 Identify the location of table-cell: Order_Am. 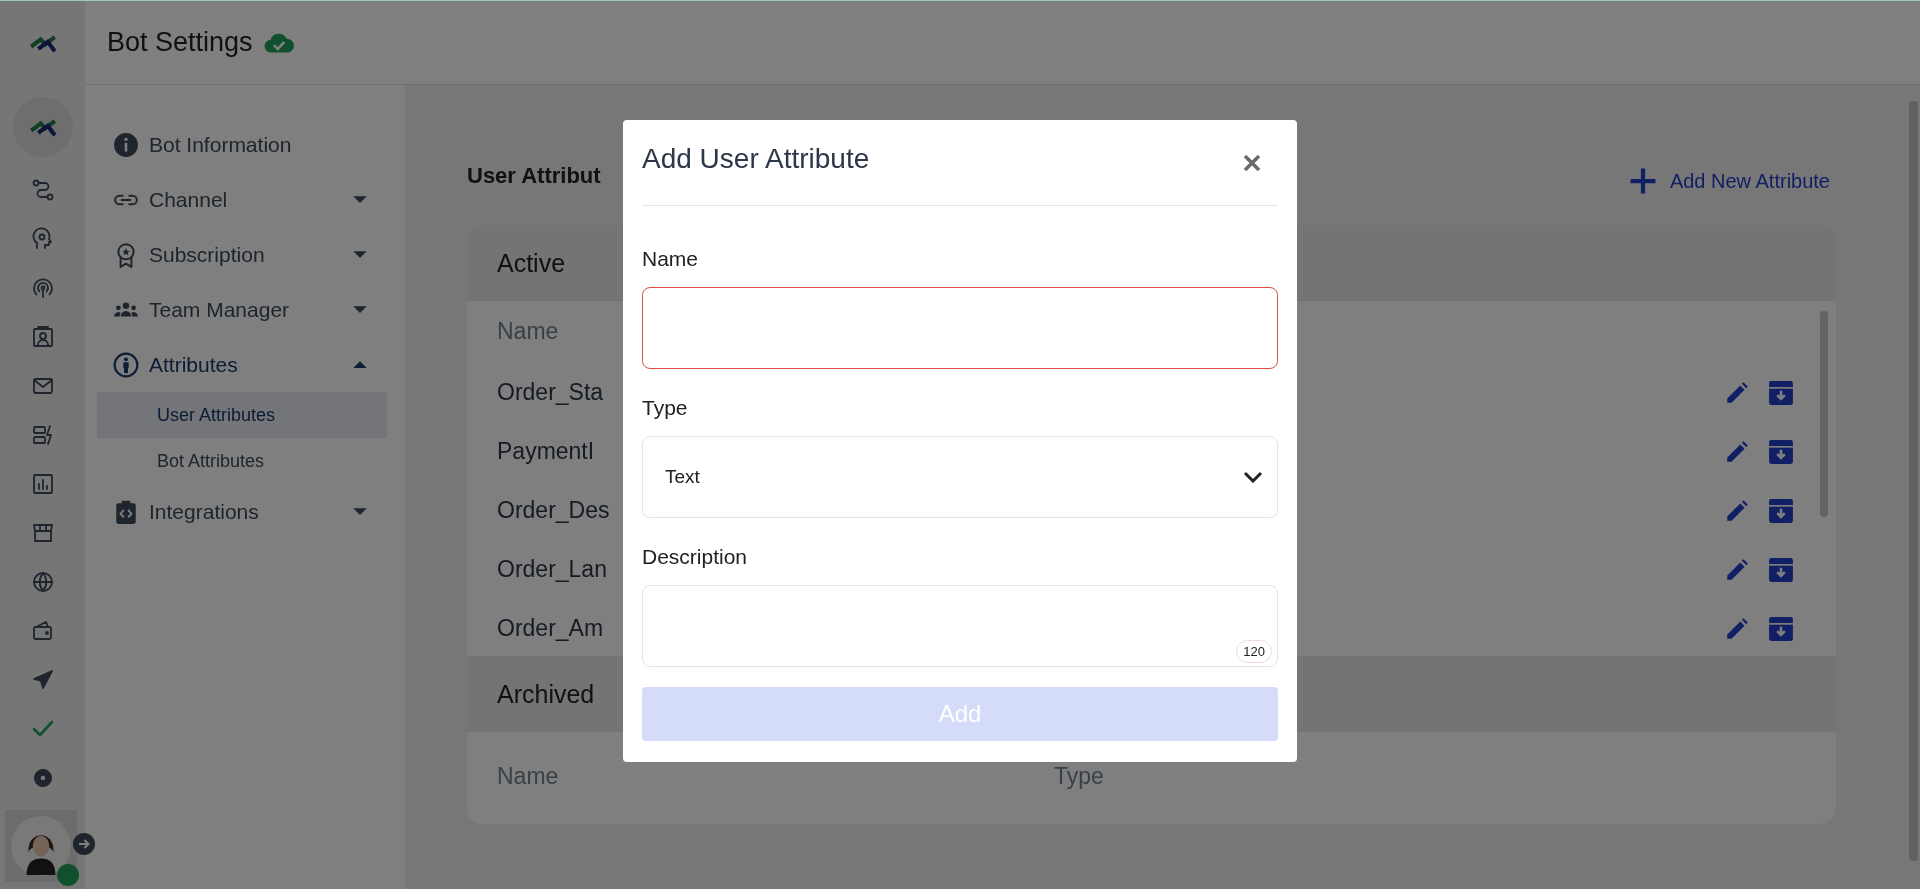
(550, 628).